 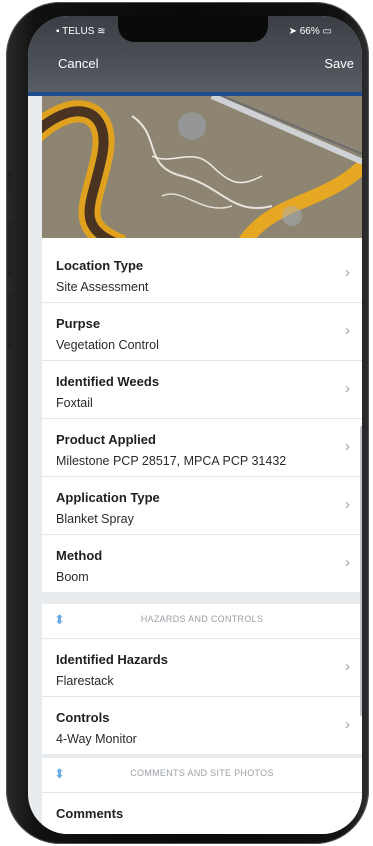 What do you see at coordinates (292, 31) in the screenshot?
I see `location-arrow-icon: ➤` at bounding box center [292, 31].